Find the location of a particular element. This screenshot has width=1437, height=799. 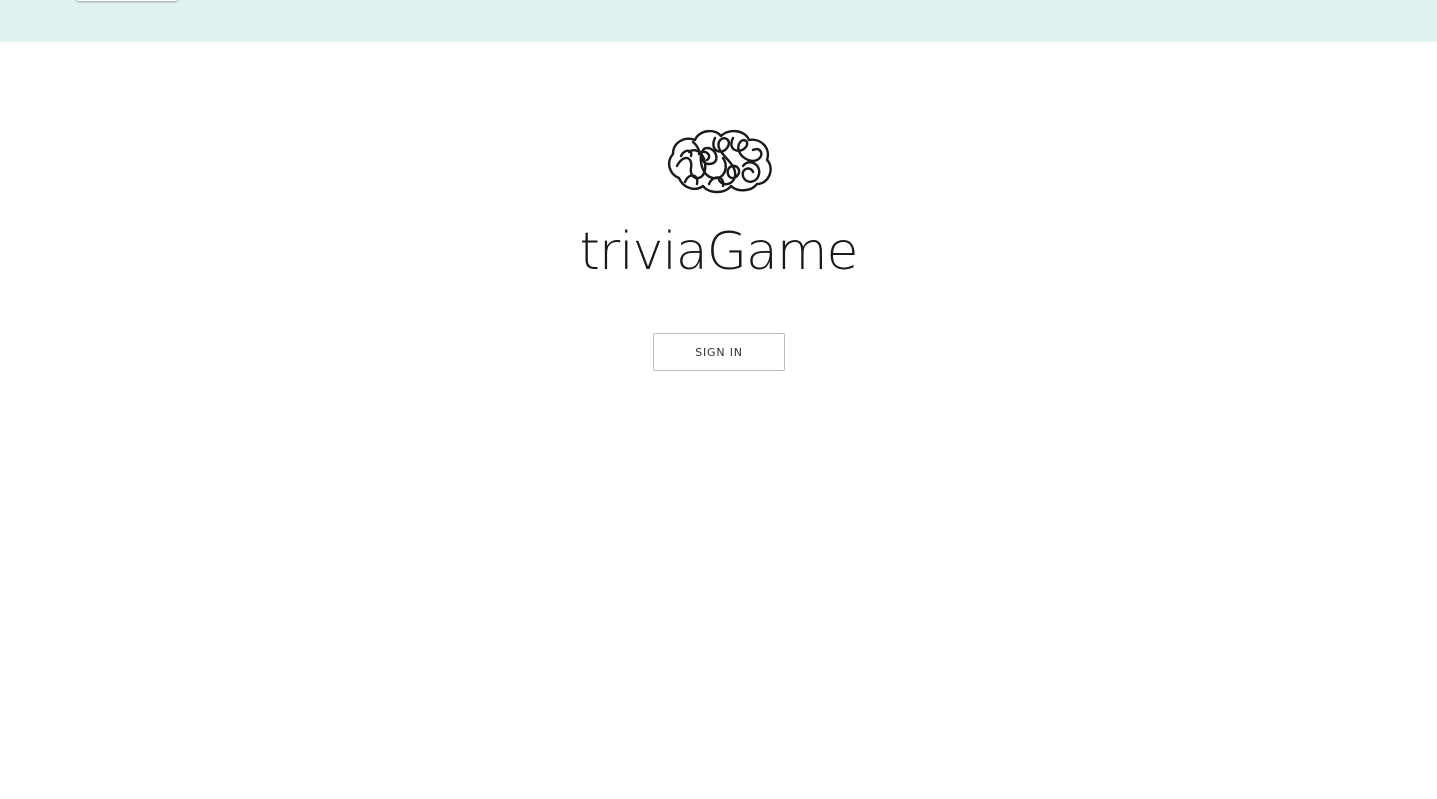

top-bar is located at coordinates (718, 21).